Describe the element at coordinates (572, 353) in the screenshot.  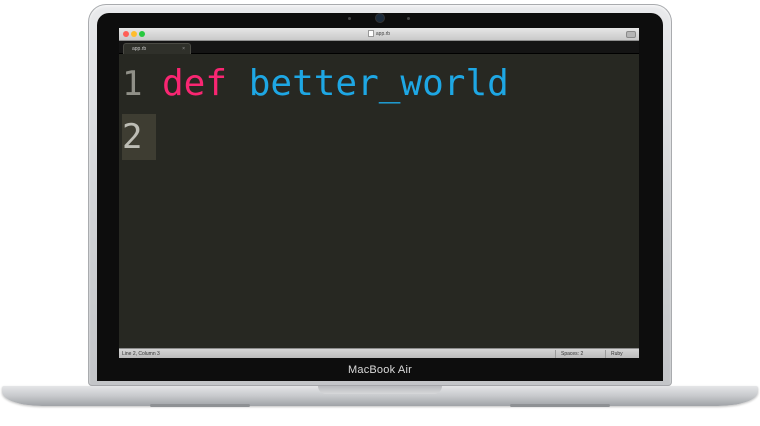
I see `indentation-selector: Spaces: 2` at that location.